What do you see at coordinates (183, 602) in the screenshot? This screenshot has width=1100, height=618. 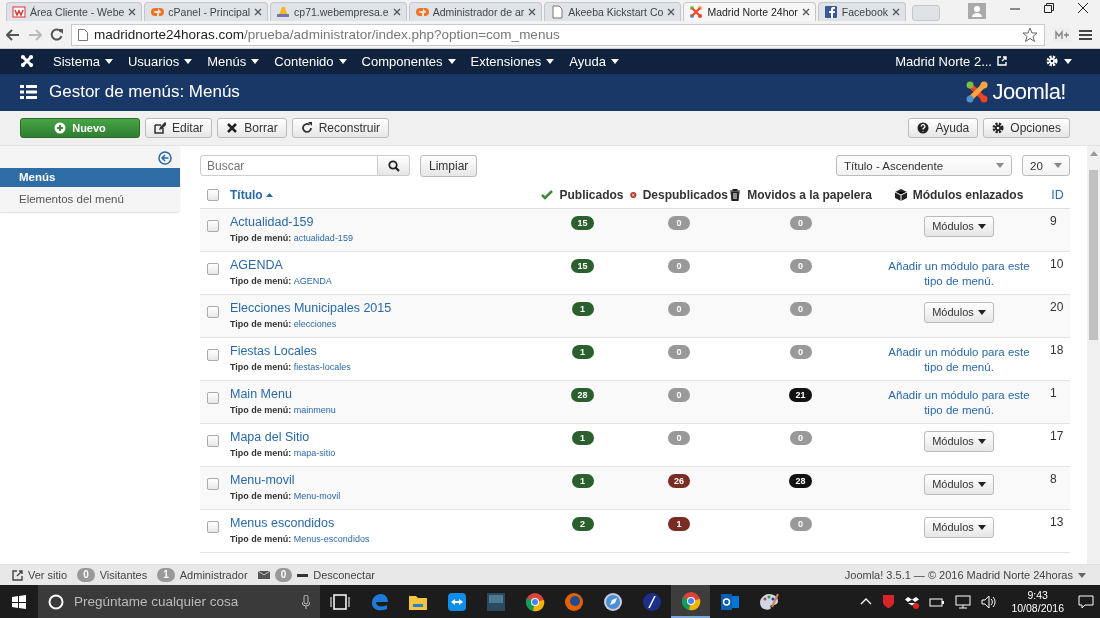 I see `search-field: Pregúntame cualquier cosa` at bounding box center [183, 602].